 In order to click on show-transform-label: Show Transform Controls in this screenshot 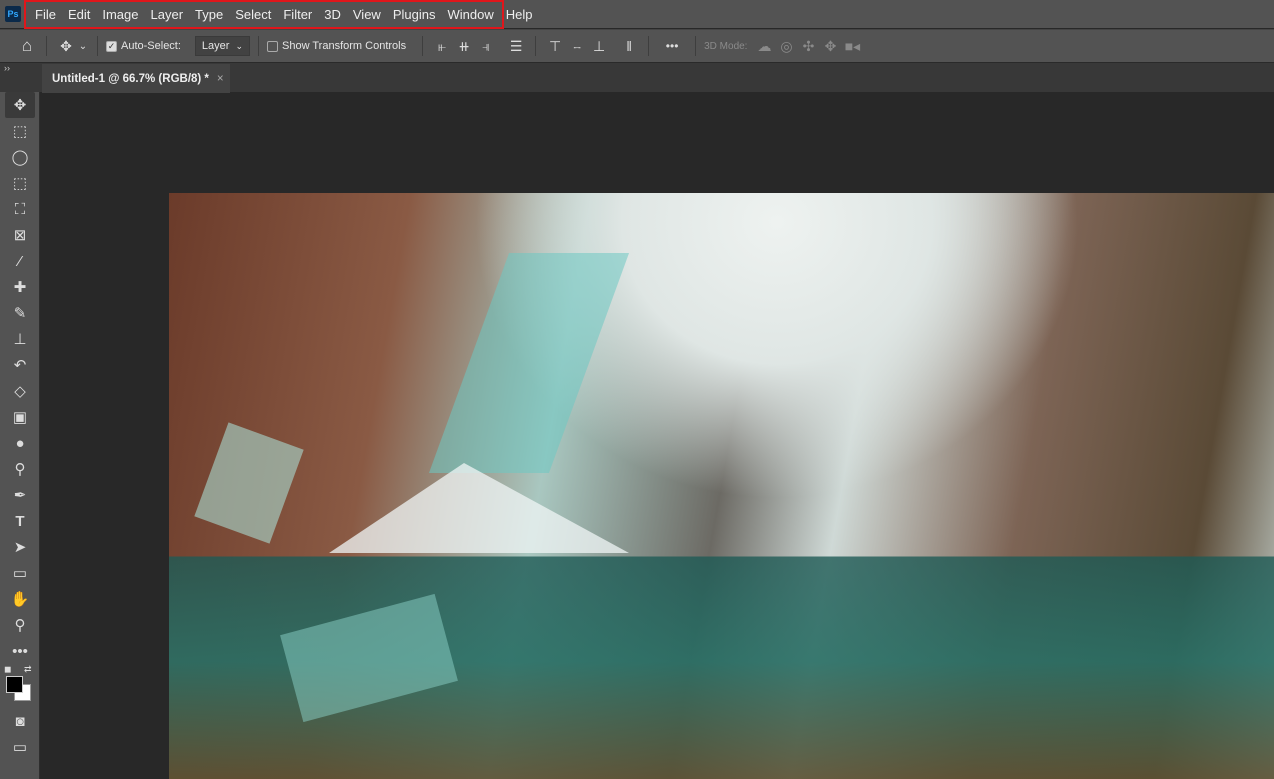, I will do `click(344, 46)`.